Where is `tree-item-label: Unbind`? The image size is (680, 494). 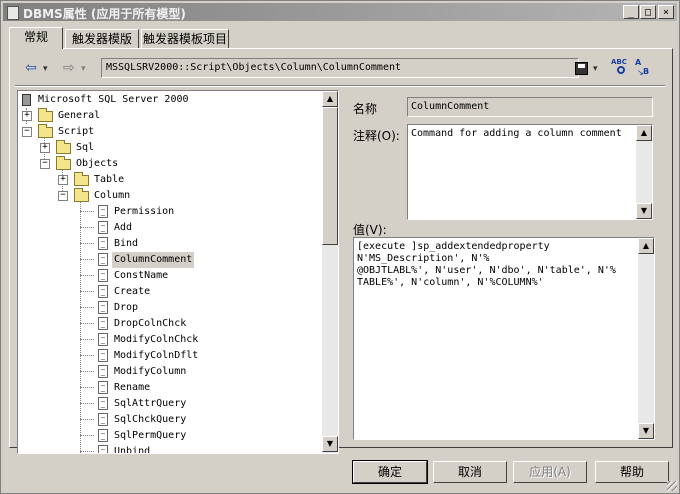 tree-item-label: Unbind is located at coordinates (132, 449).